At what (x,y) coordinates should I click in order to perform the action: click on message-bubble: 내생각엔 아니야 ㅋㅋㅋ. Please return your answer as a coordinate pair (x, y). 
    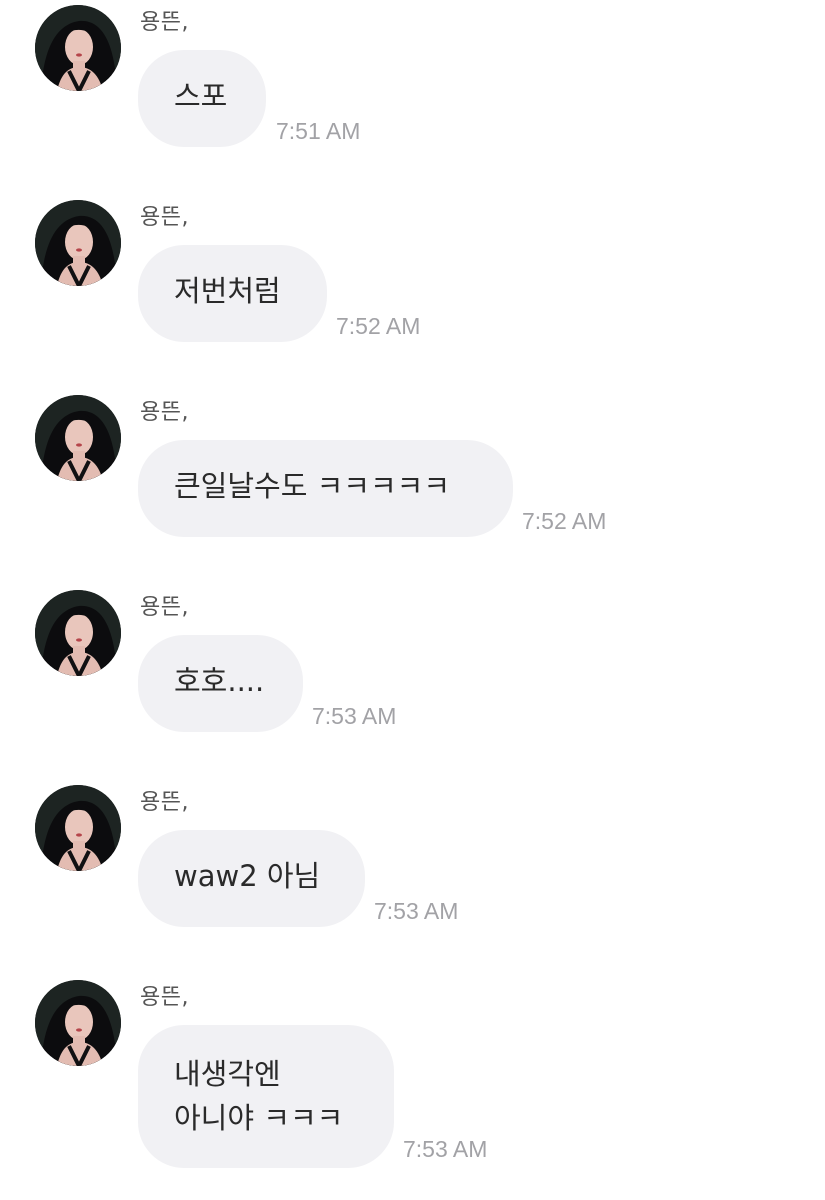
    Looking at the image, I should click on (266, 1096).